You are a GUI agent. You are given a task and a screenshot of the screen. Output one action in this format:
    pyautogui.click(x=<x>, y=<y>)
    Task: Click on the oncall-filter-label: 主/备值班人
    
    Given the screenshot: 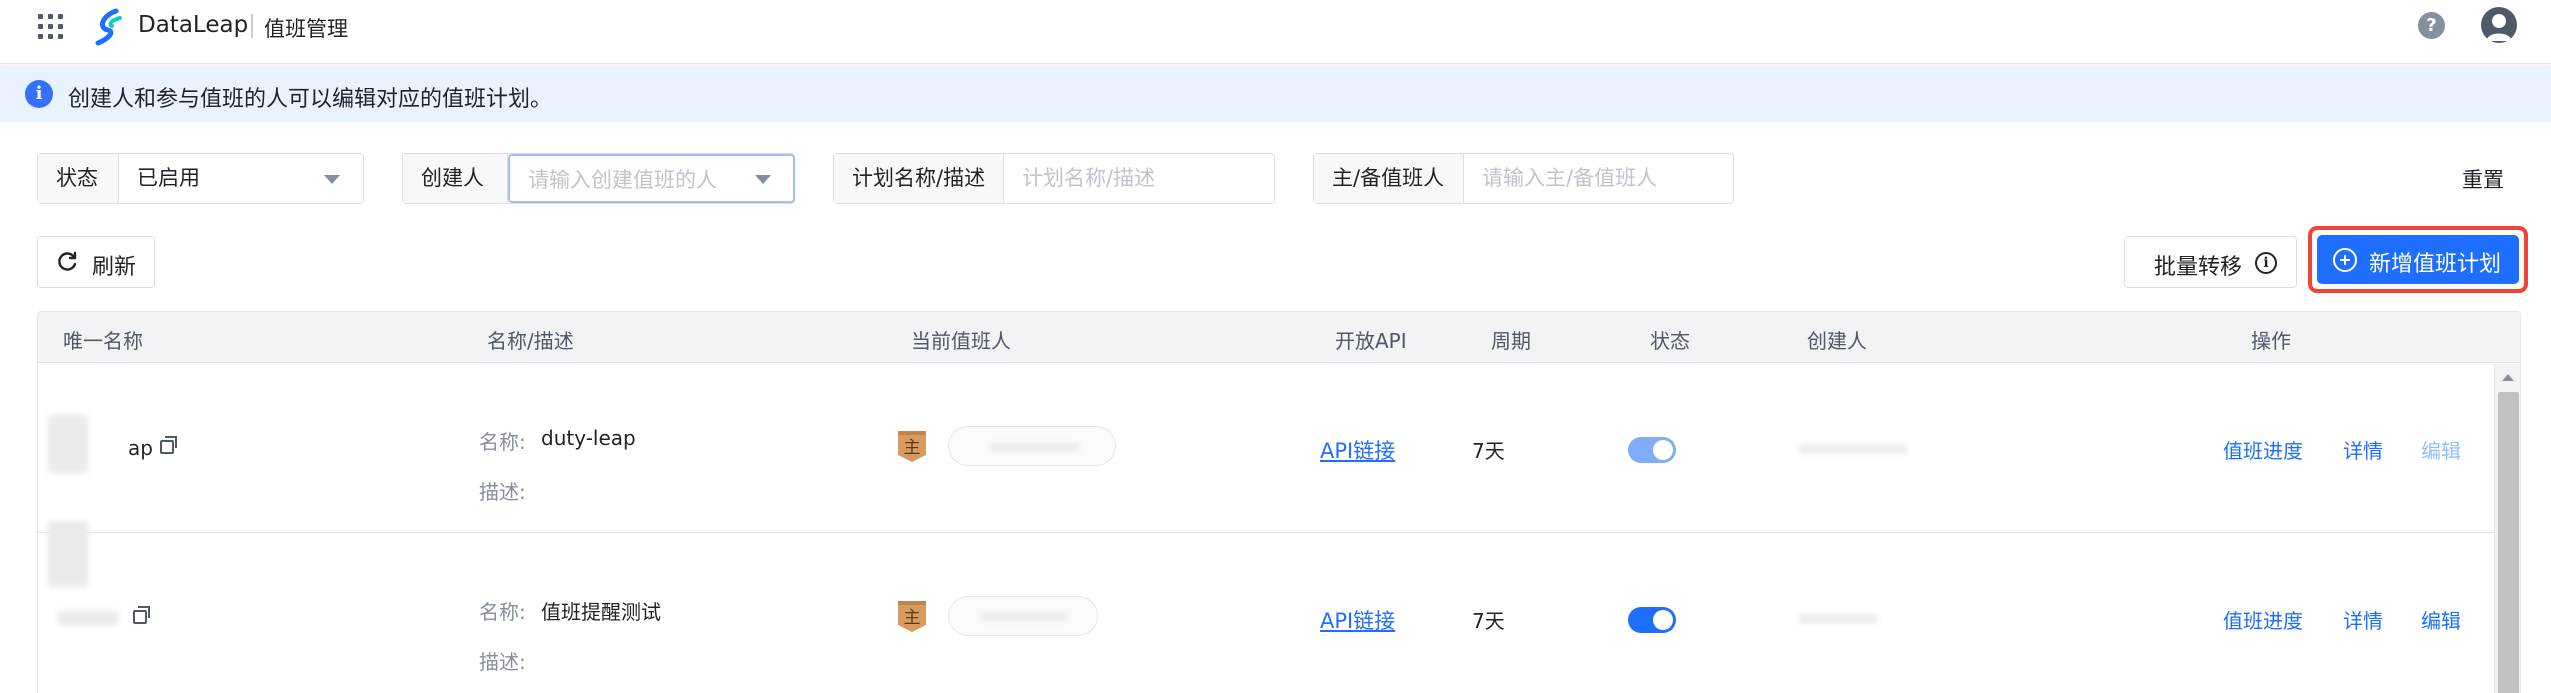 What is the action you would take?
    pyautogui.click(x=1389, y=178)
    